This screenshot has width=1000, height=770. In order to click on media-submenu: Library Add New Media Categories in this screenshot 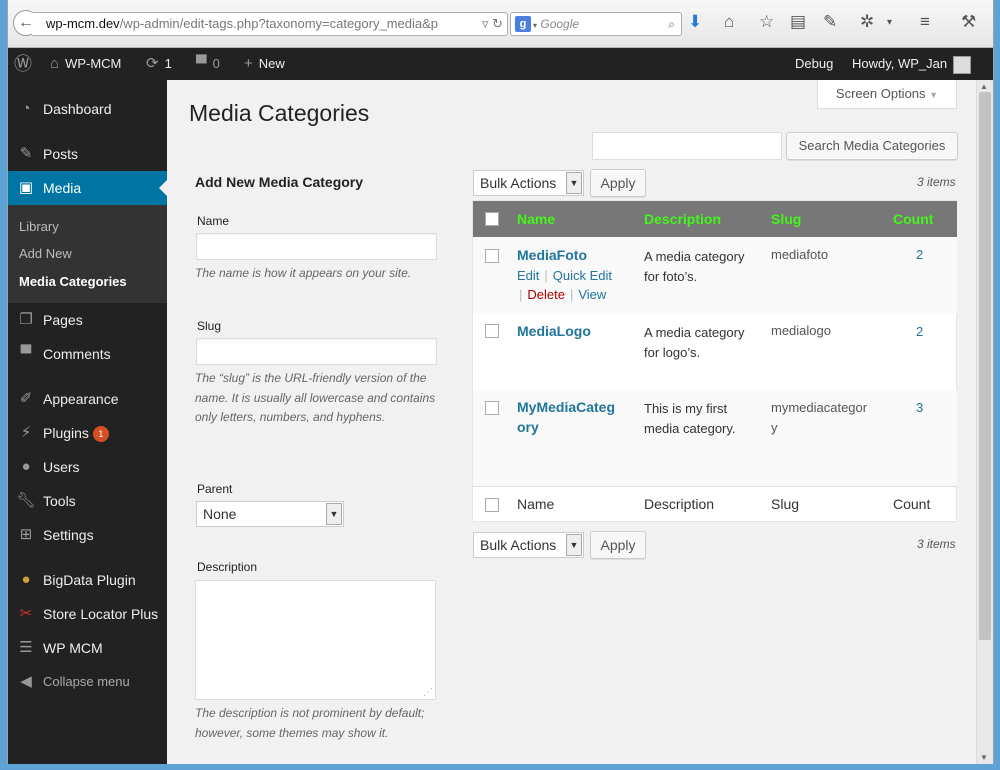, I will do `click(87, 254)`.